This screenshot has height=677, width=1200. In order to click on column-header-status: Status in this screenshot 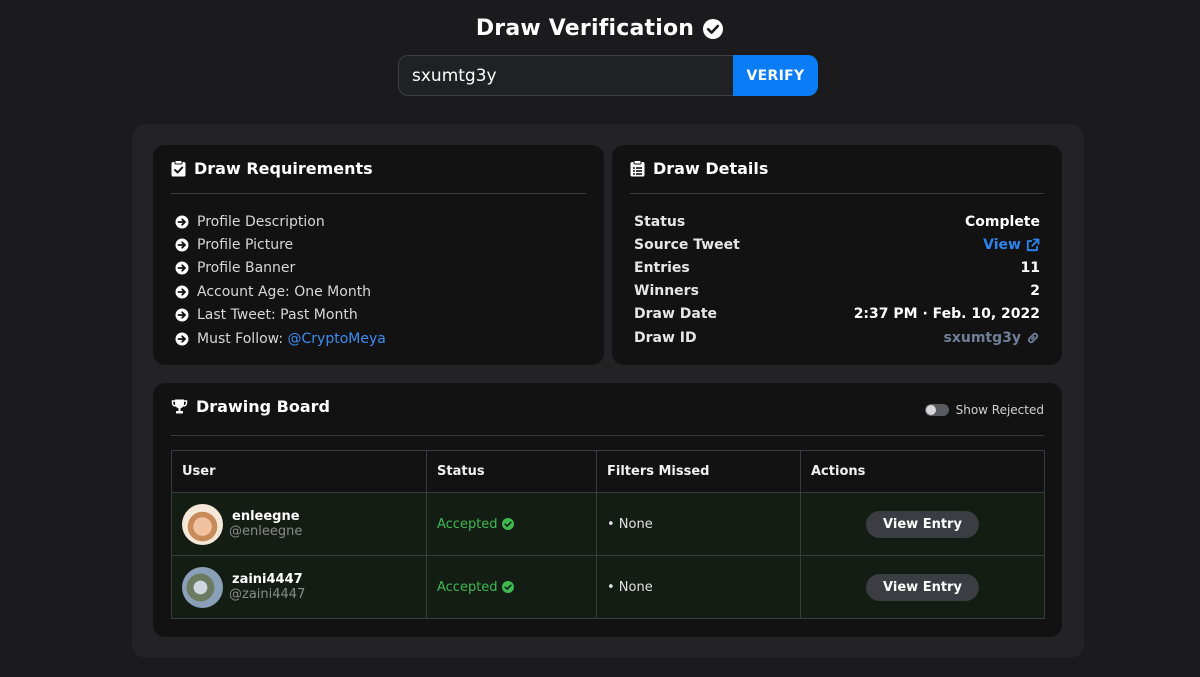, I will do `click(511, 471)`.